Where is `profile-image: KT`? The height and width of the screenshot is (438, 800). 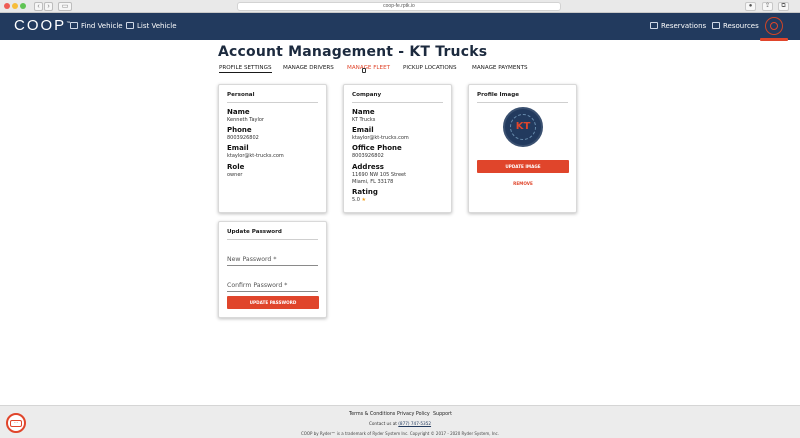 profile-image: KT is located at coordinates (523, 127).